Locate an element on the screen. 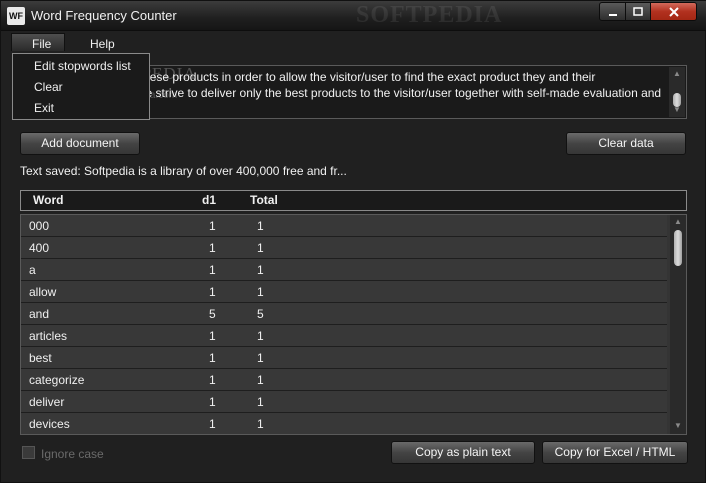 The image size is (706, 483). menu-item-edit-stopwords: Edit stopwords list is located at coordinates (81, 67).